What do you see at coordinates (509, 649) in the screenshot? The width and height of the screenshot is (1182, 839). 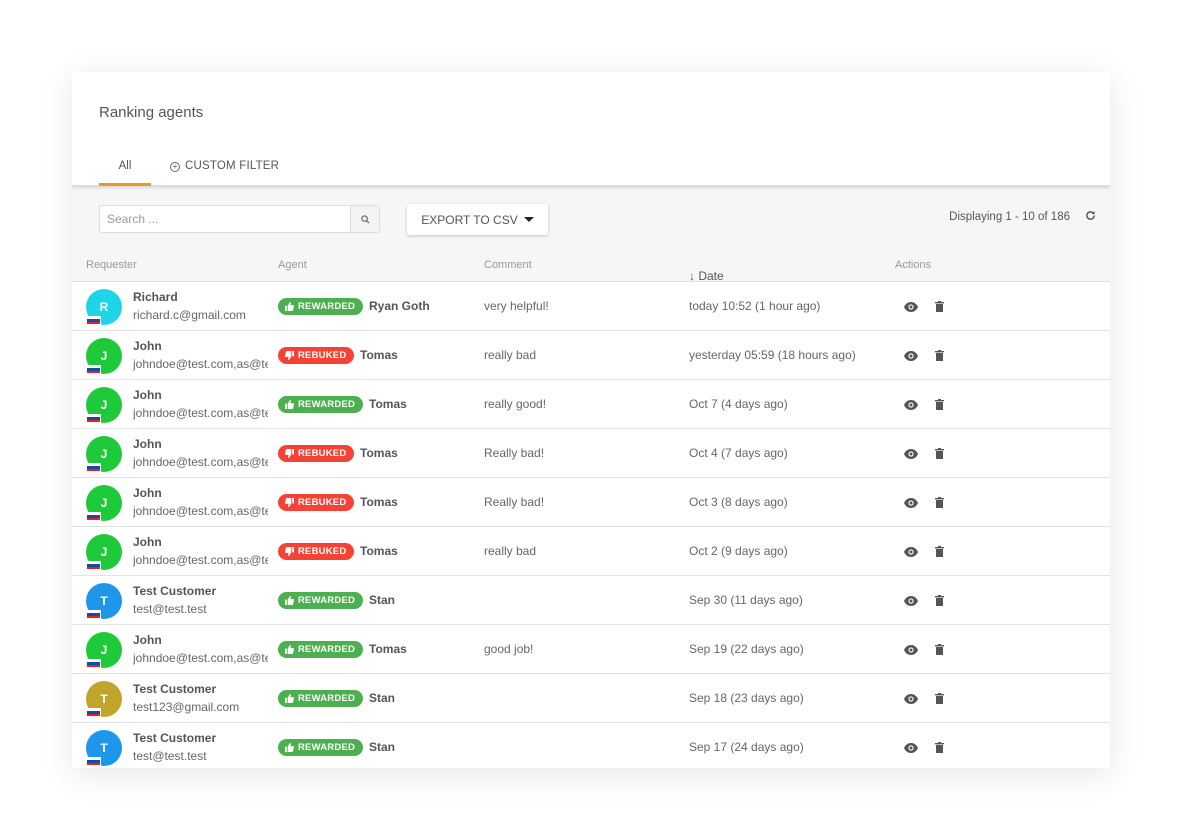 I see `comment-text: good job!` at bounding box center [509, 649].